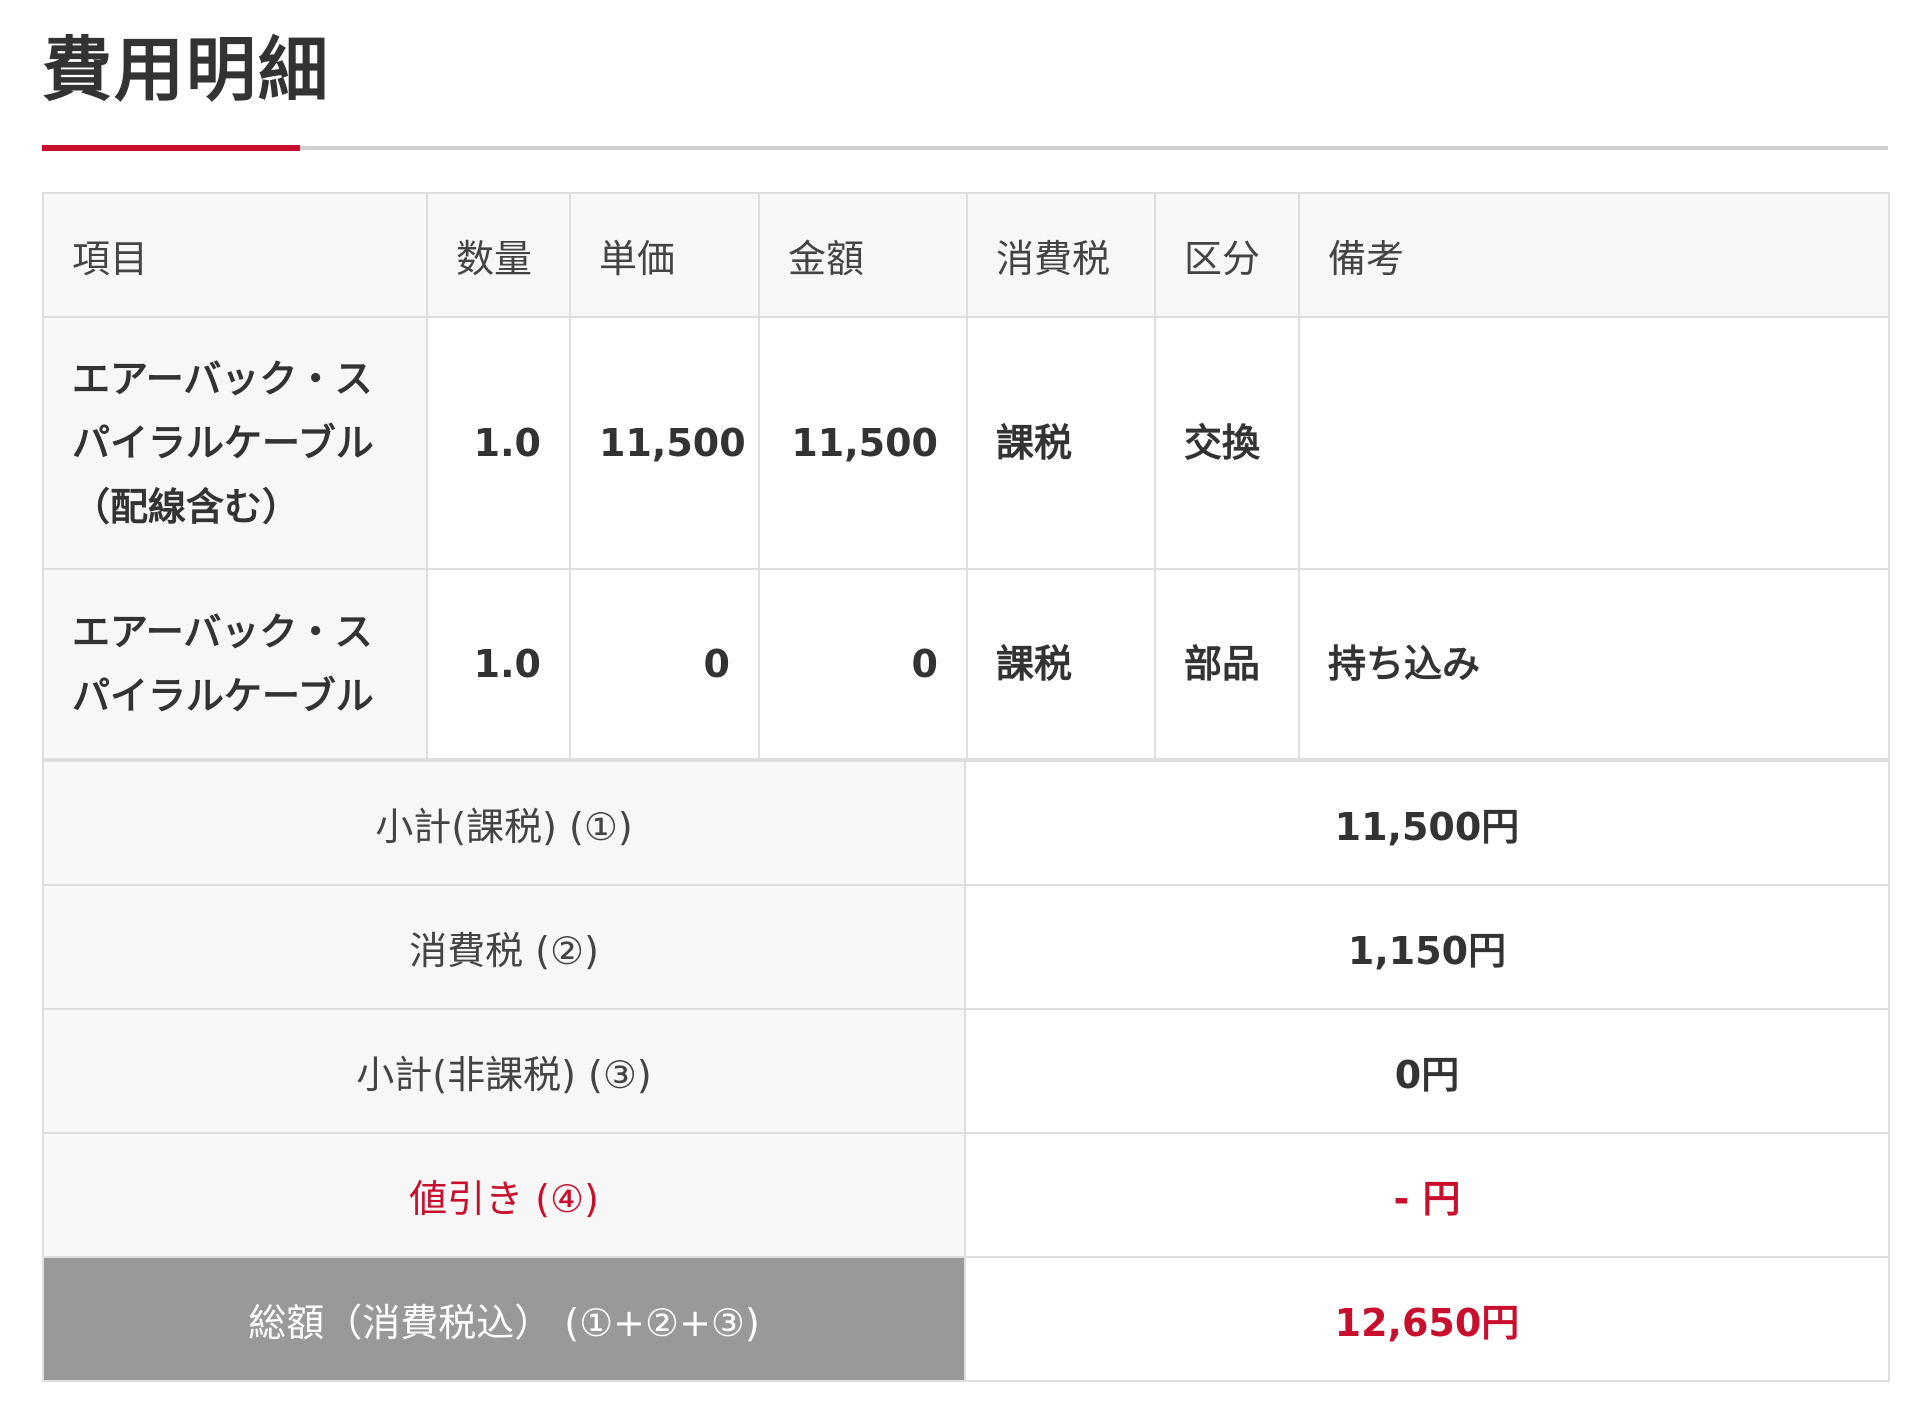 This screenshot has height=1415, width=1920. I want to click on table-row: エアーバック・ス パイラルケーブル 1.0 0 0 課税 部品 持ち込み, so click(966, 664).